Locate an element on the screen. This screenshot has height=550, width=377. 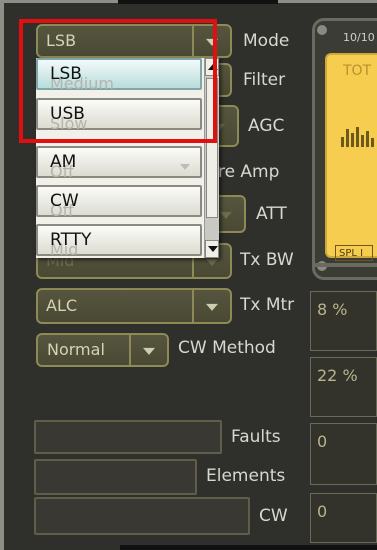
cw-method-select: Normal is located at coordinates (102, 350).